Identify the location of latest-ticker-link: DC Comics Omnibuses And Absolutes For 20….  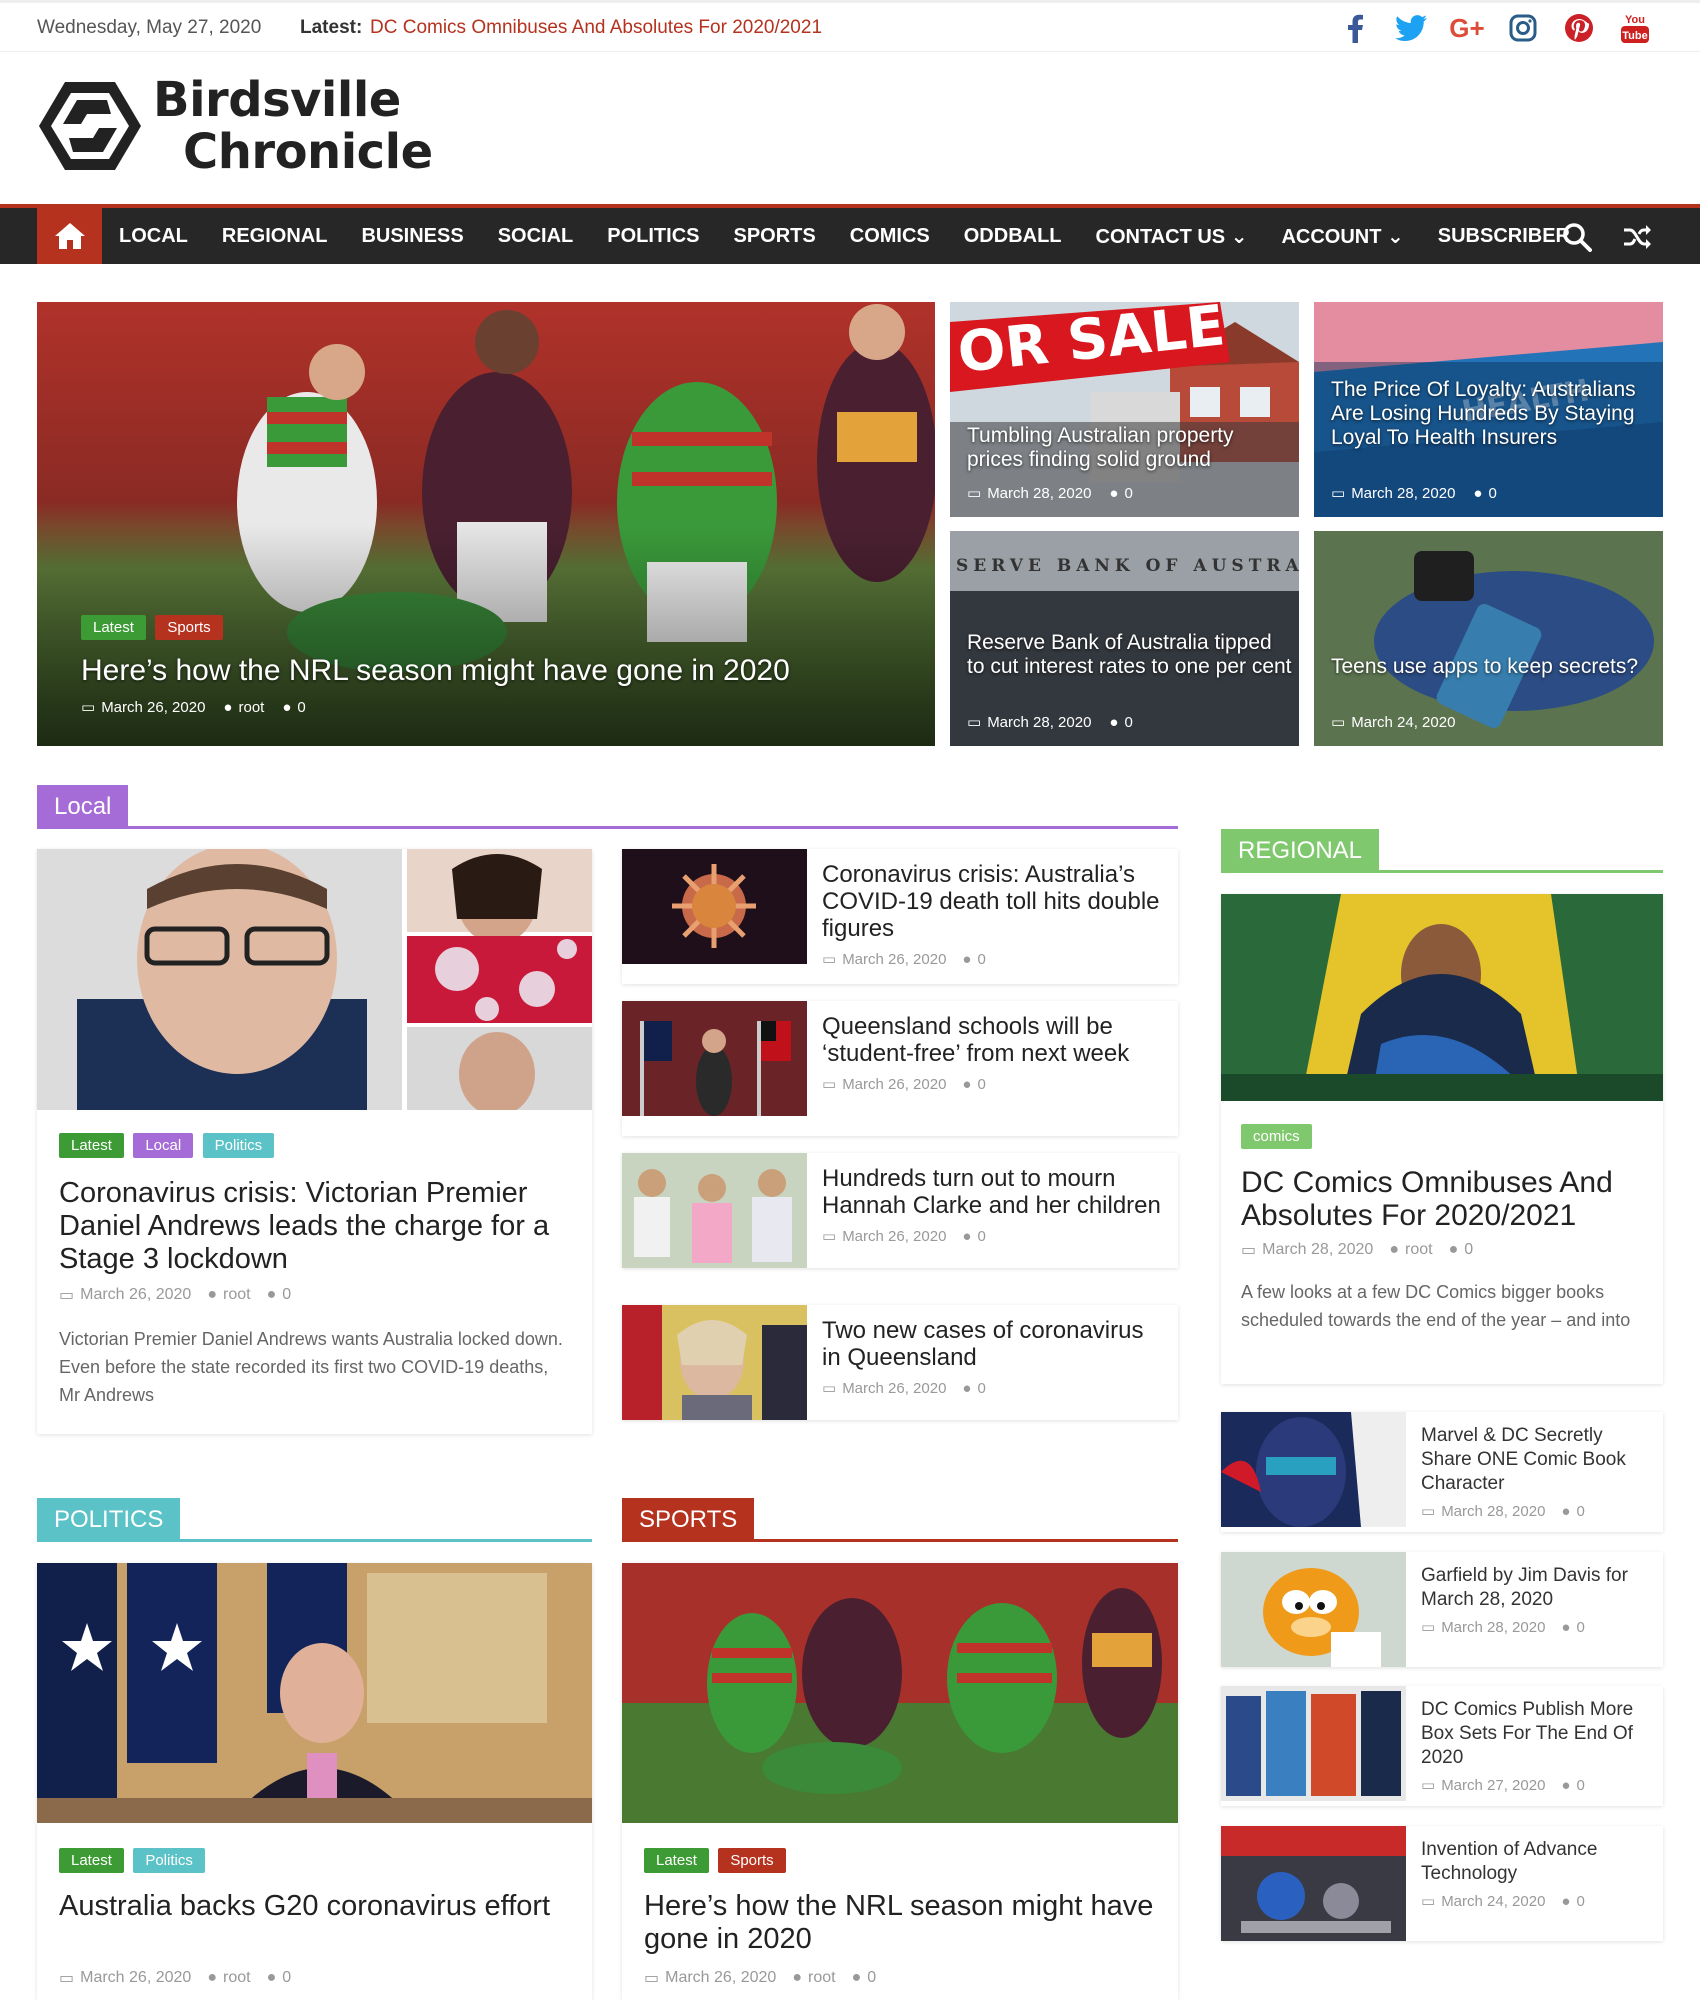
(596, 28).